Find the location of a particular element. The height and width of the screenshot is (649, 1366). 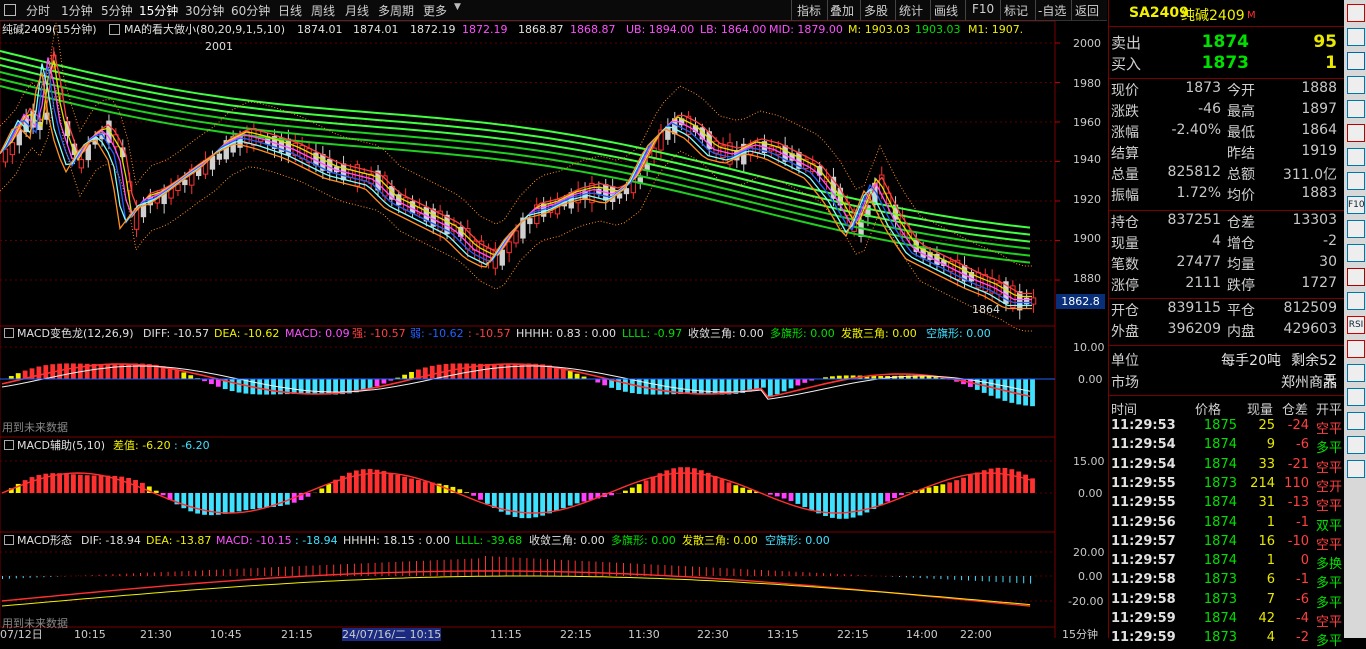

more-dropdown-icon: ▼ is located at coordinates (457, 7).